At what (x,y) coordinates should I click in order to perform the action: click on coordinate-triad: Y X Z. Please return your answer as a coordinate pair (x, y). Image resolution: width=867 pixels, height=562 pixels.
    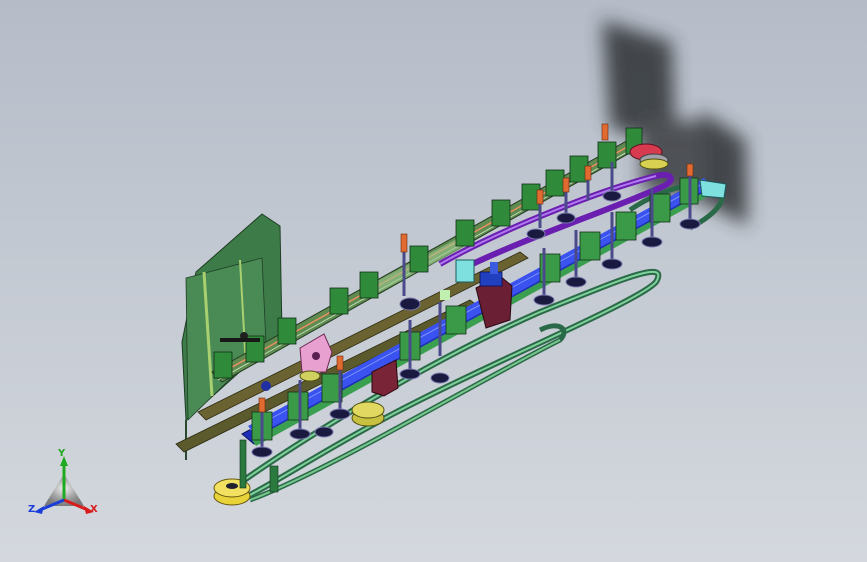
    Looking at the image, I should click on (65, 484).